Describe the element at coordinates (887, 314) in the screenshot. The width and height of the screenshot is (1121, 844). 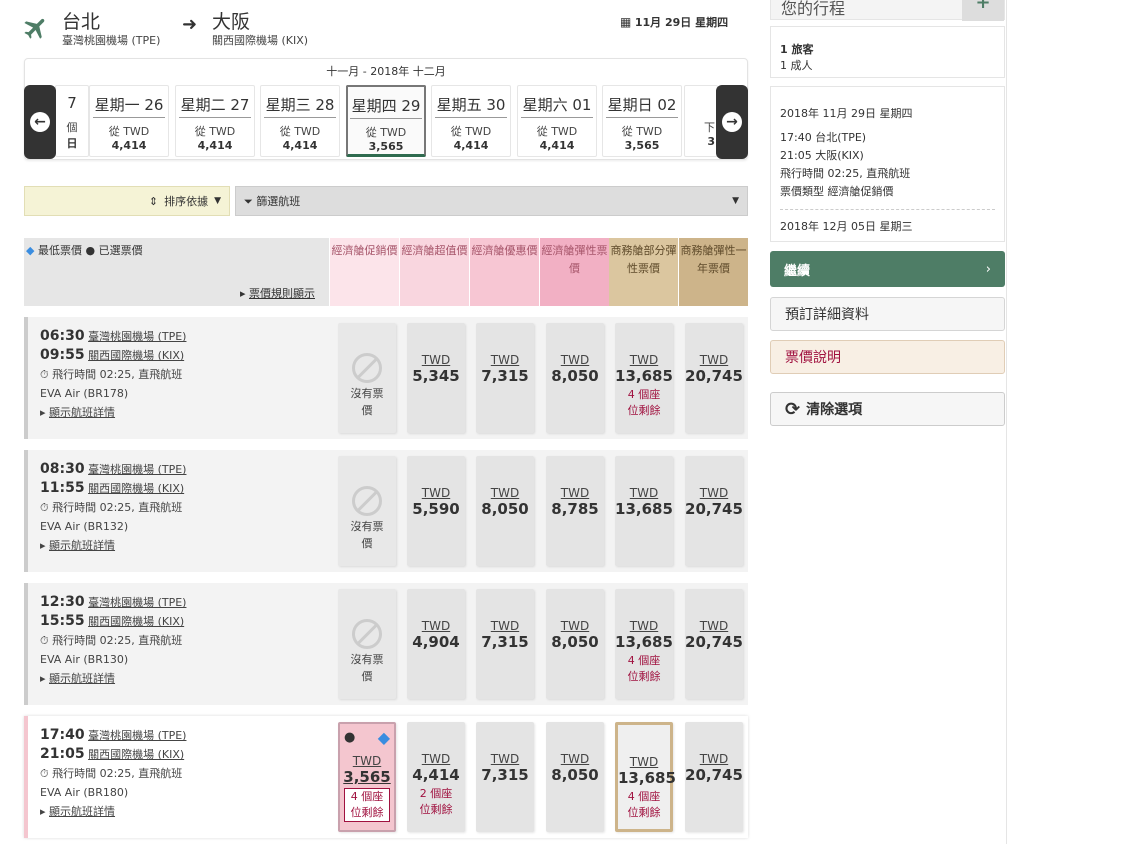
I see `booking-details-button: 預訂詳細資料` at that location.